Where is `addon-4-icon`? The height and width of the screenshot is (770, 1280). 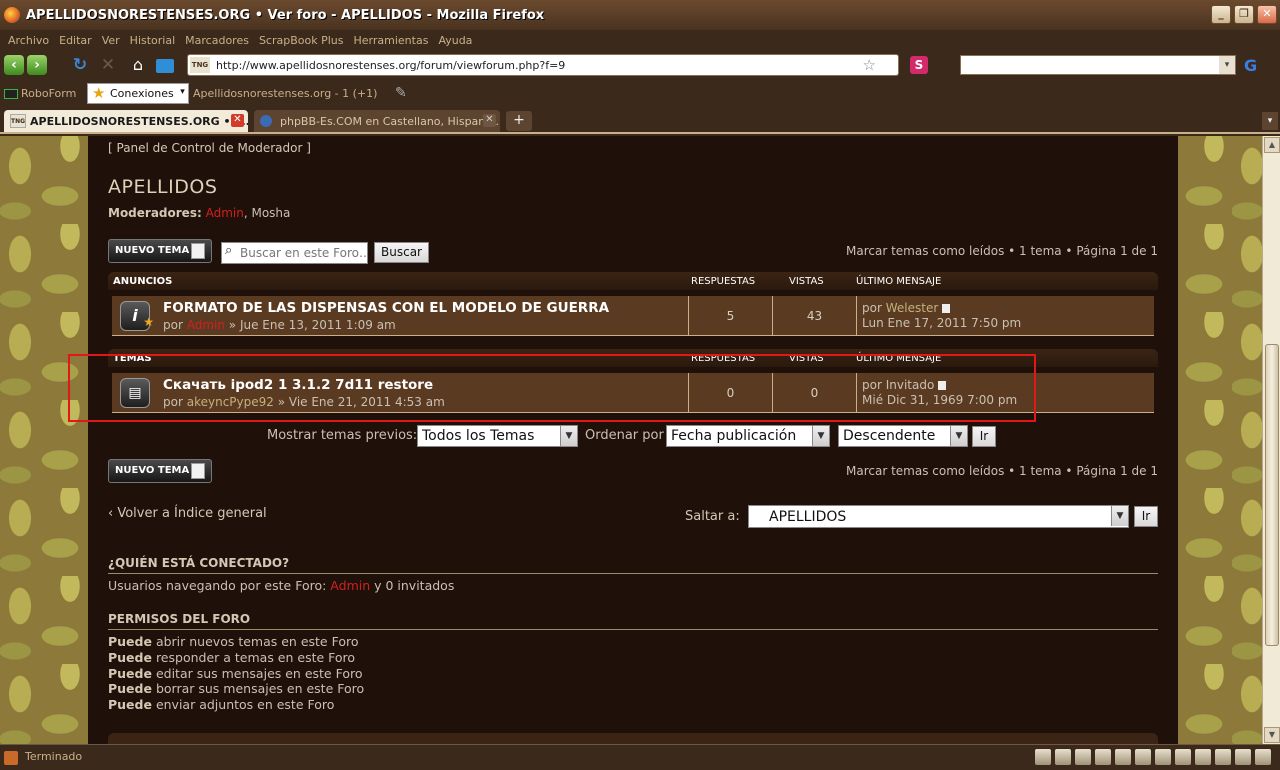
addon-4-icon is located at coordinates (1103, 757).